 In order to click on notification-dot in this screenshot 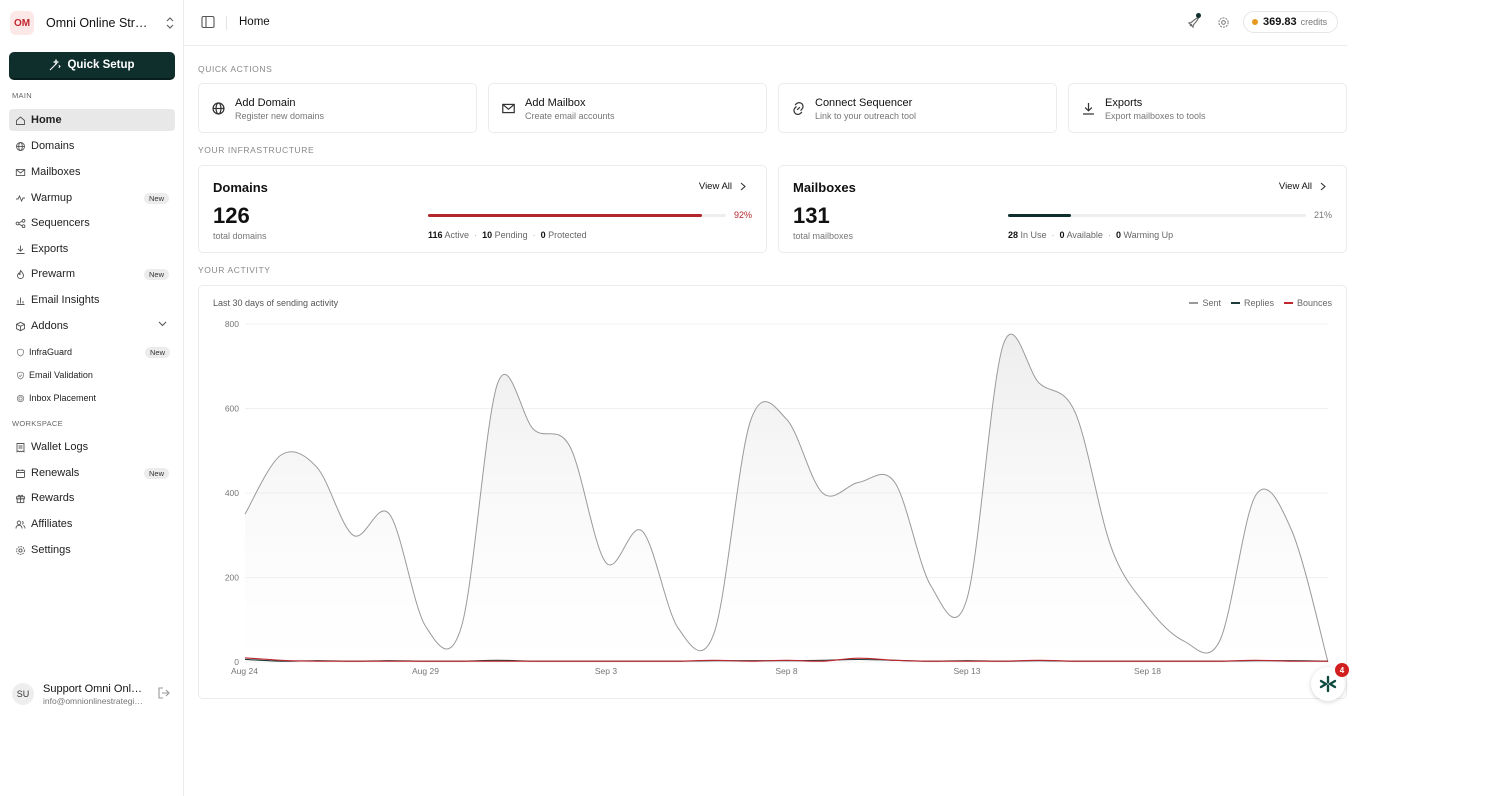, I will do `click(1198, 15)`.